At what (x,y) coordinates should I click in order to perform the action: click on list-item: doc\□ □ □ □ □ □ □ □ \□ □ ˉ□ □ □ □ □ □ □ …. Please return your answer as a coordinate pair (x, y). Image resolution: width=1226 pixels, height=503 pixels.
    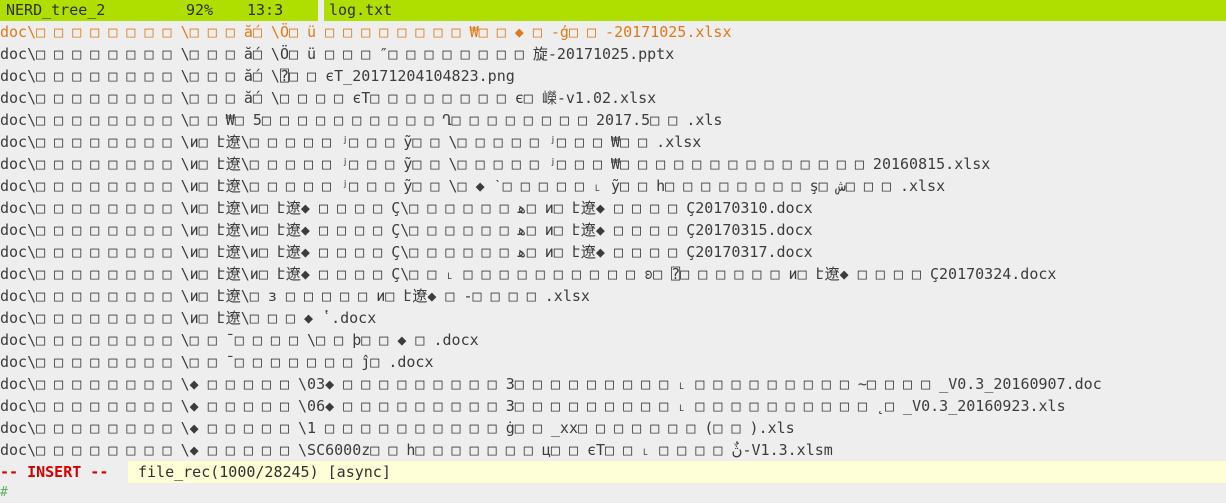
    Looking at the image, I should click on (613, 362).